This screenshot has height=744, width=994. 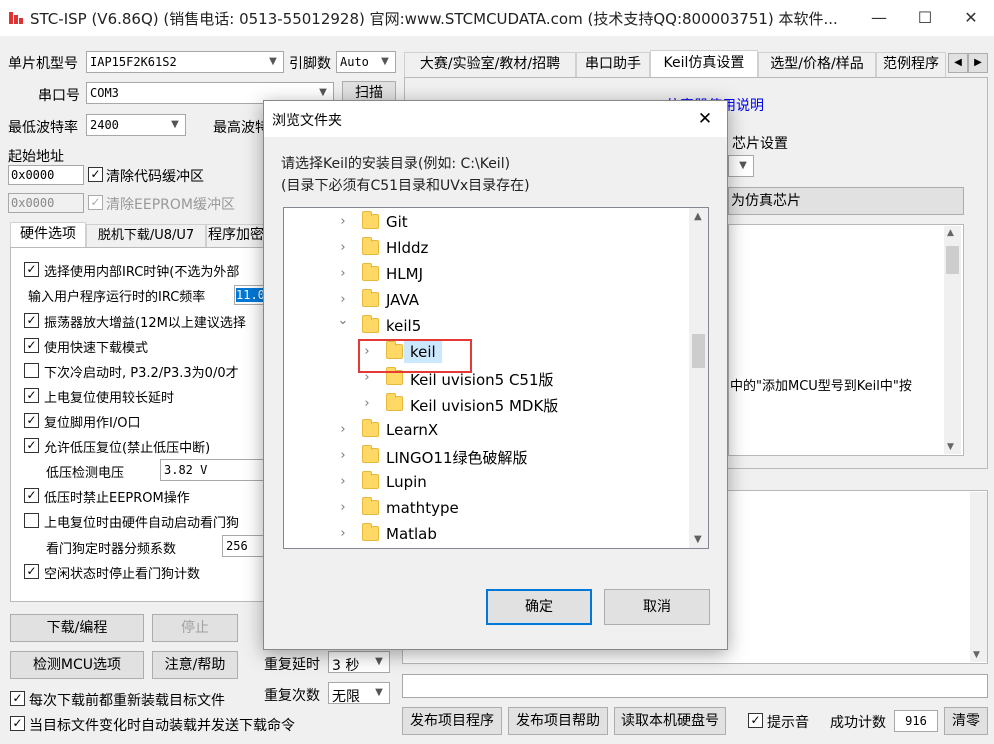 I want to click on tab-hardware-options: 硬件选项, so click(x=48, y=234).